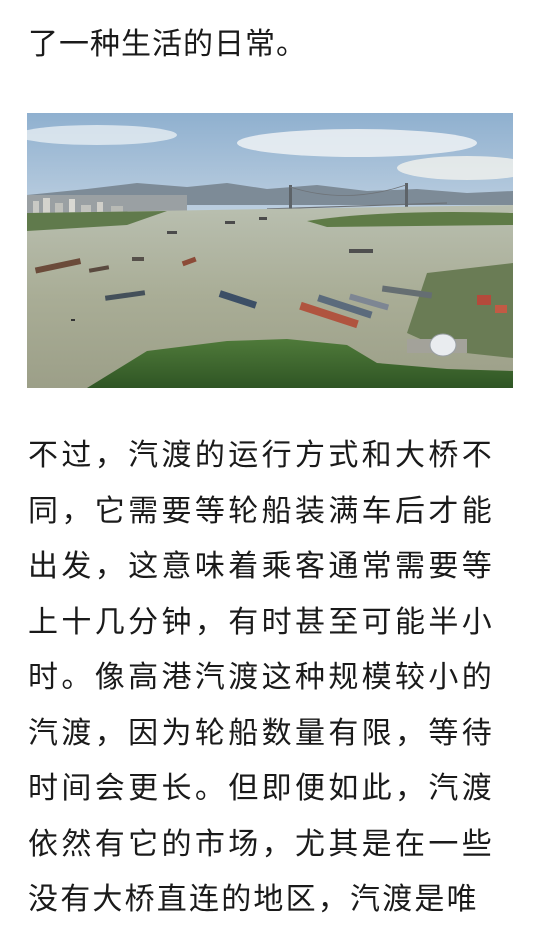 This screenshot has height=937, width=540. What do you see at coordinates (443, 345) in the screenshot?
I see `dish-structure` at bounding box center [443, 345].